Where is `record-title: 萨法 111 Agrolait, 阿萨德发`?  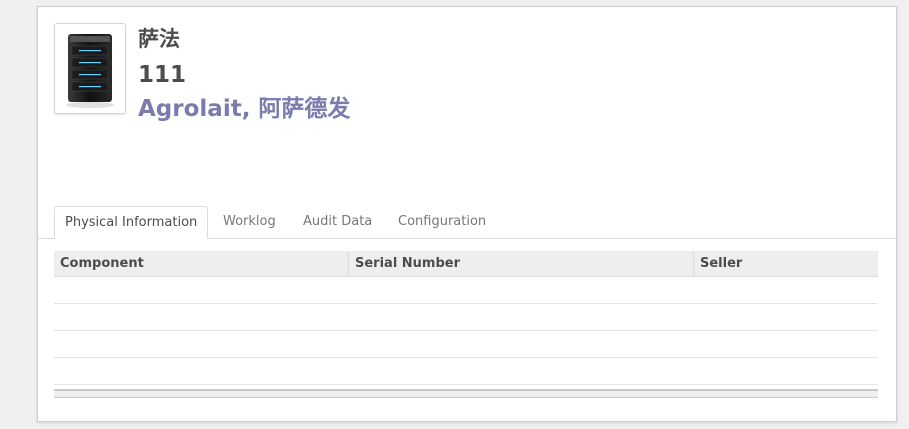 record-title: 萨法 111 Agrolait, 阿萨德发 is located at coordinates (244, 74).